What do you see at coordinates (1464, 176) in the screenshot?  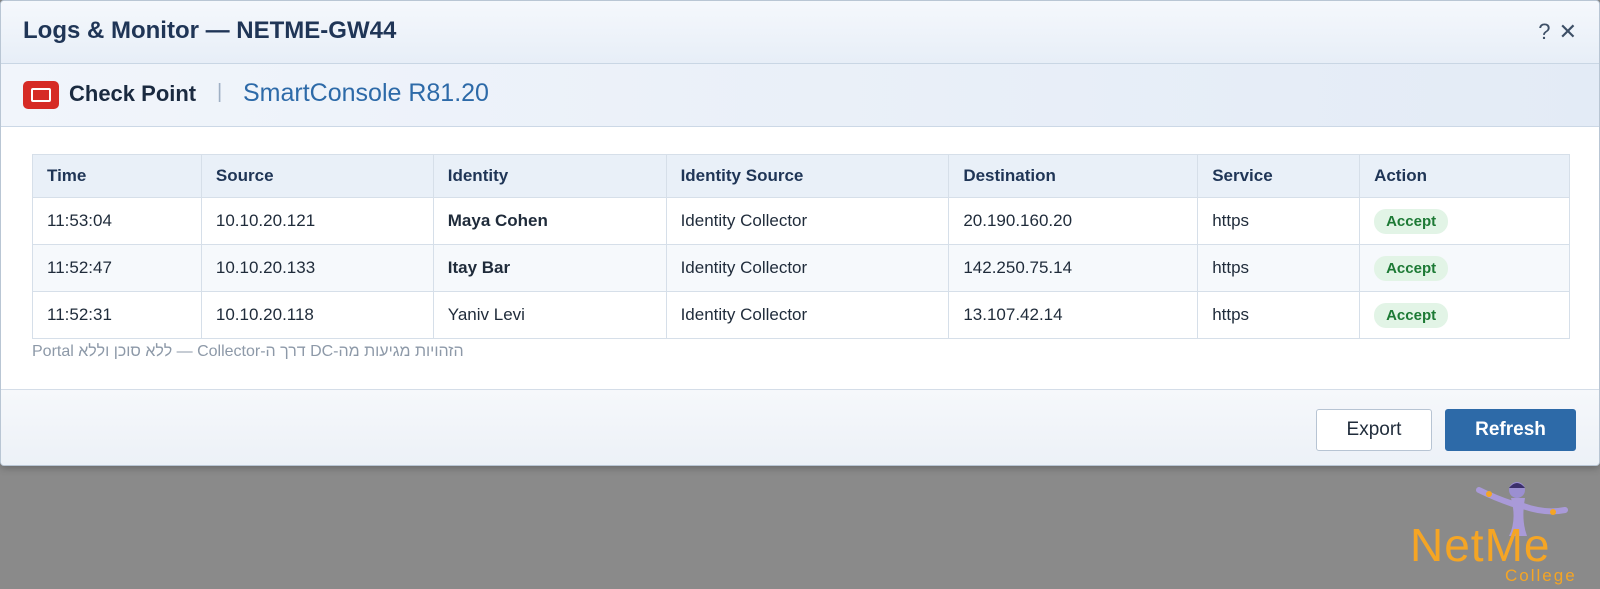 I see `column-header-action: Action` at bounding box center [1464, 176].